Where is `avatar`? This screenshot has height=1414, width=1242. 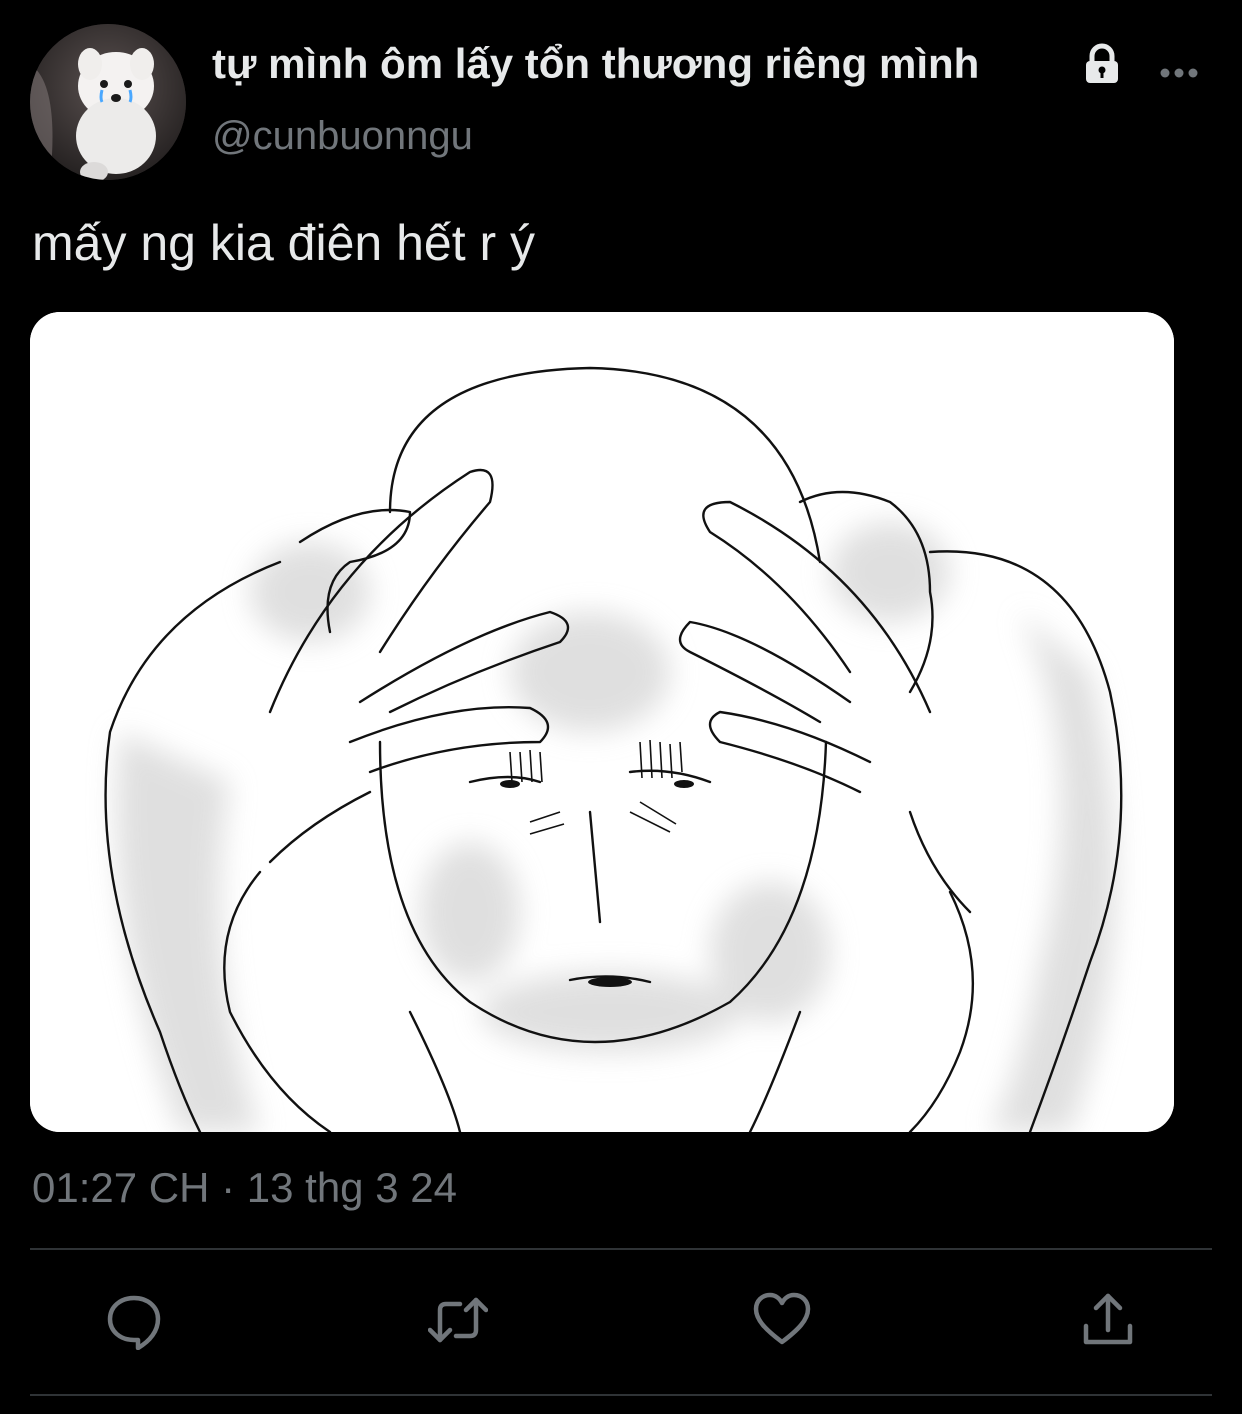
avatar is located at coordinates (108, 102).